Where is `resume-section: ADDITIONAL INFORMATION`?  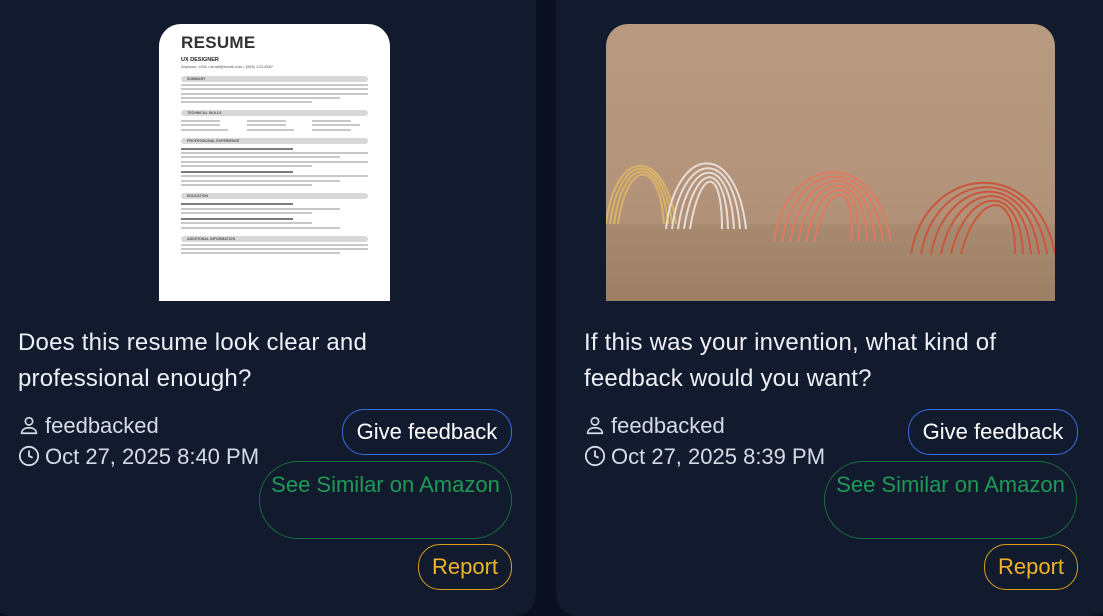
resume-section: ADDITIONAL INFORMATION is located at coordinates (274, 238).